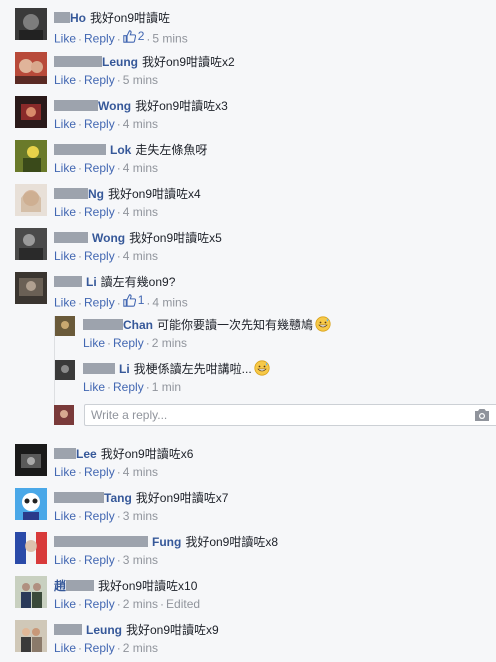 The width and height of the screenshot is (496, 662). What do you see at coordinates (182, 498) in the screenshot?
I see `comment-text: 我好on9咁讀咗x7` at bounding box center [182, 498].